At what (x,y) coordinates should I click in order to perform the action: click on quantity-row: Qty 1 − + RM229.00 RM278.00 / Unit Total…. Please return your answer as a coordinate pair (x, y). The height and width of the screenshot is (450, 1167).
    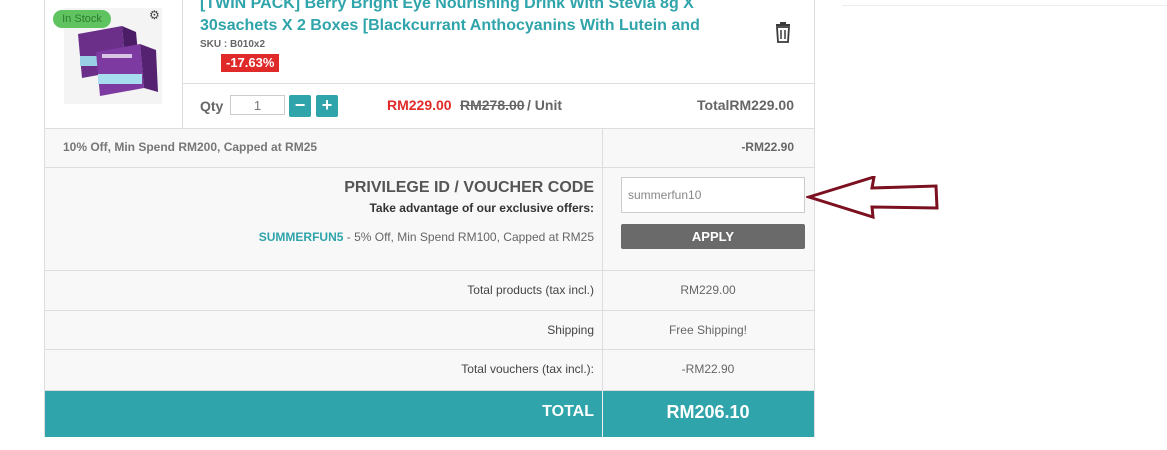
    Looking at the image, I should click on (498, 106).